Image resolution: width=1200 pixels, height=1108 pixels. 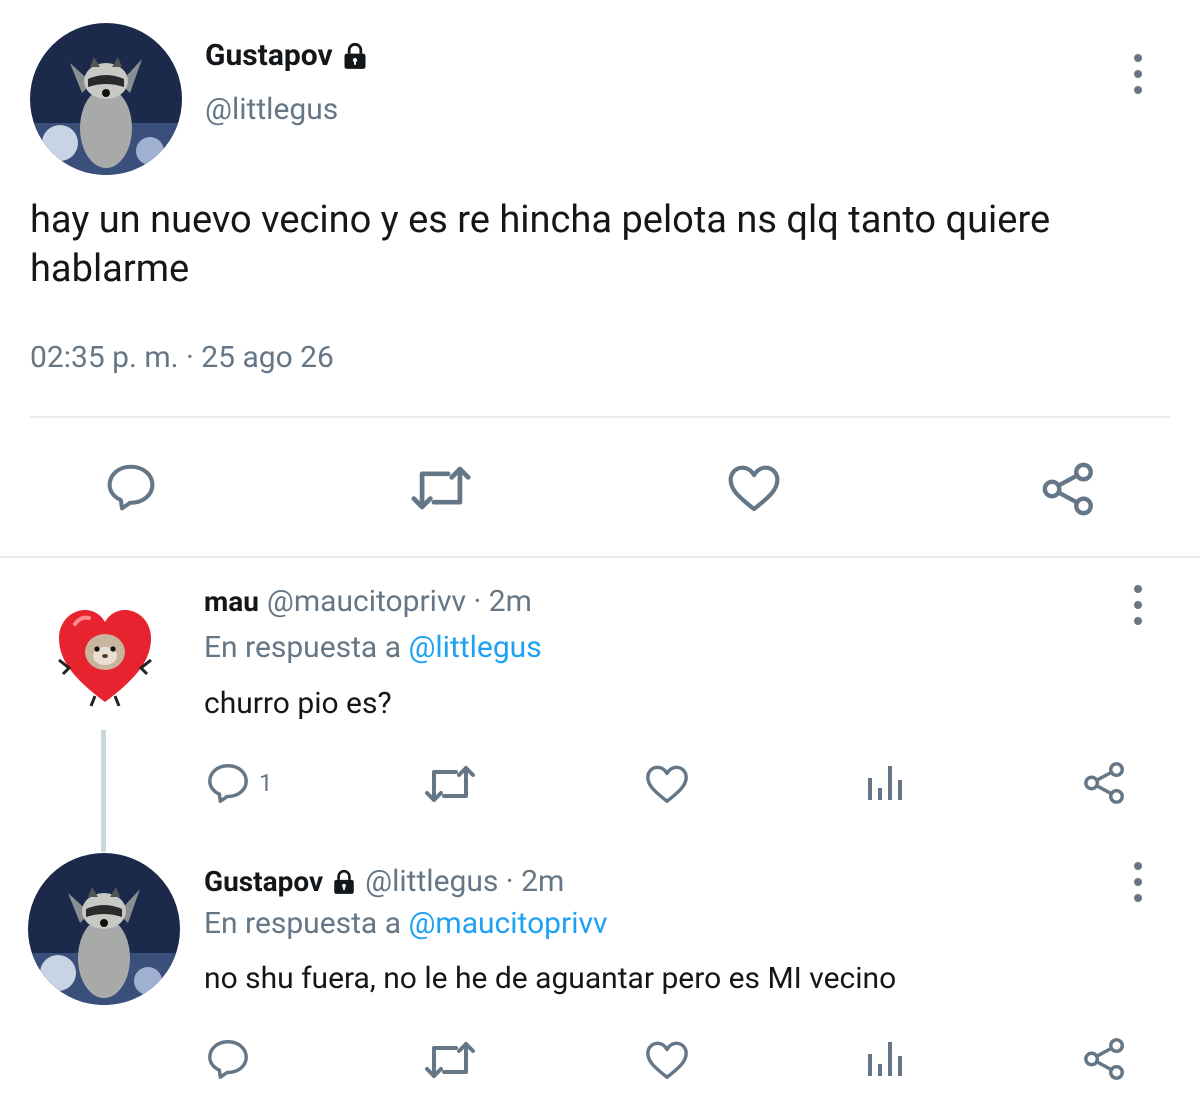 What do you see at coordinates (182, 357) in the screenshot?
I see `tweet-timestamp: 02:35 p. m. · 25 ago 26` at bounding box center [182, 357].